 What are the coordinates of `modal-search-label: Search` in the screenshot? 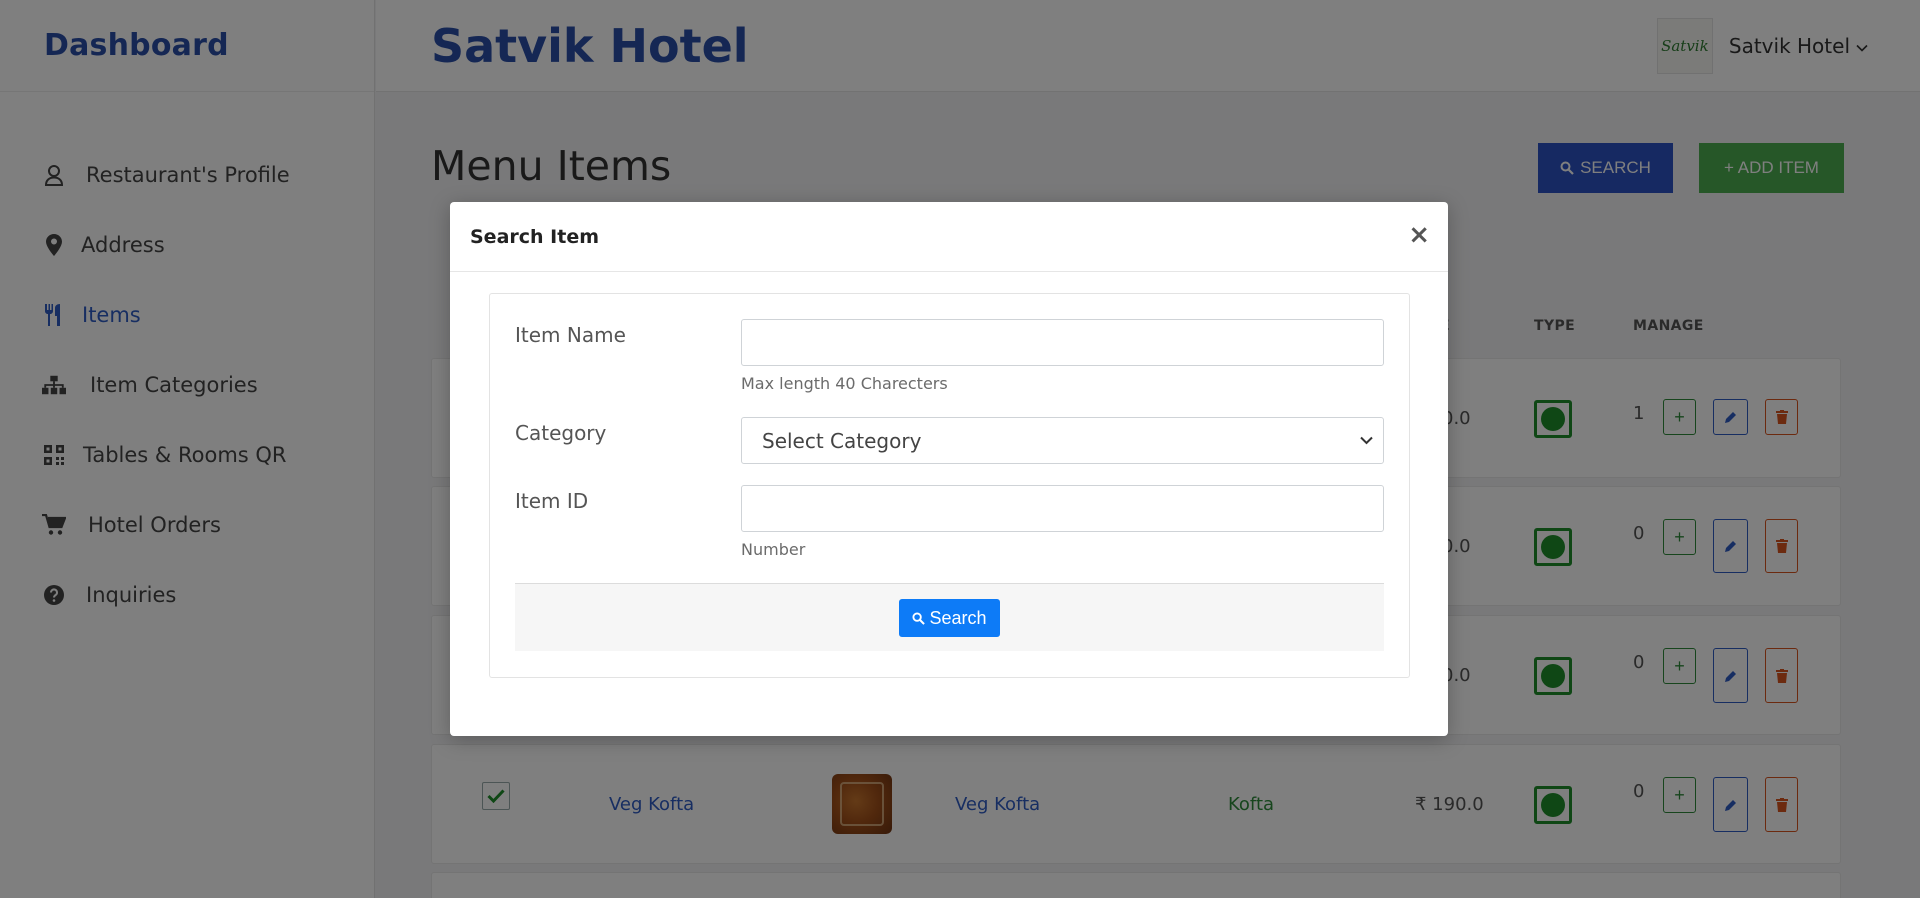 It's located at (958, 617).